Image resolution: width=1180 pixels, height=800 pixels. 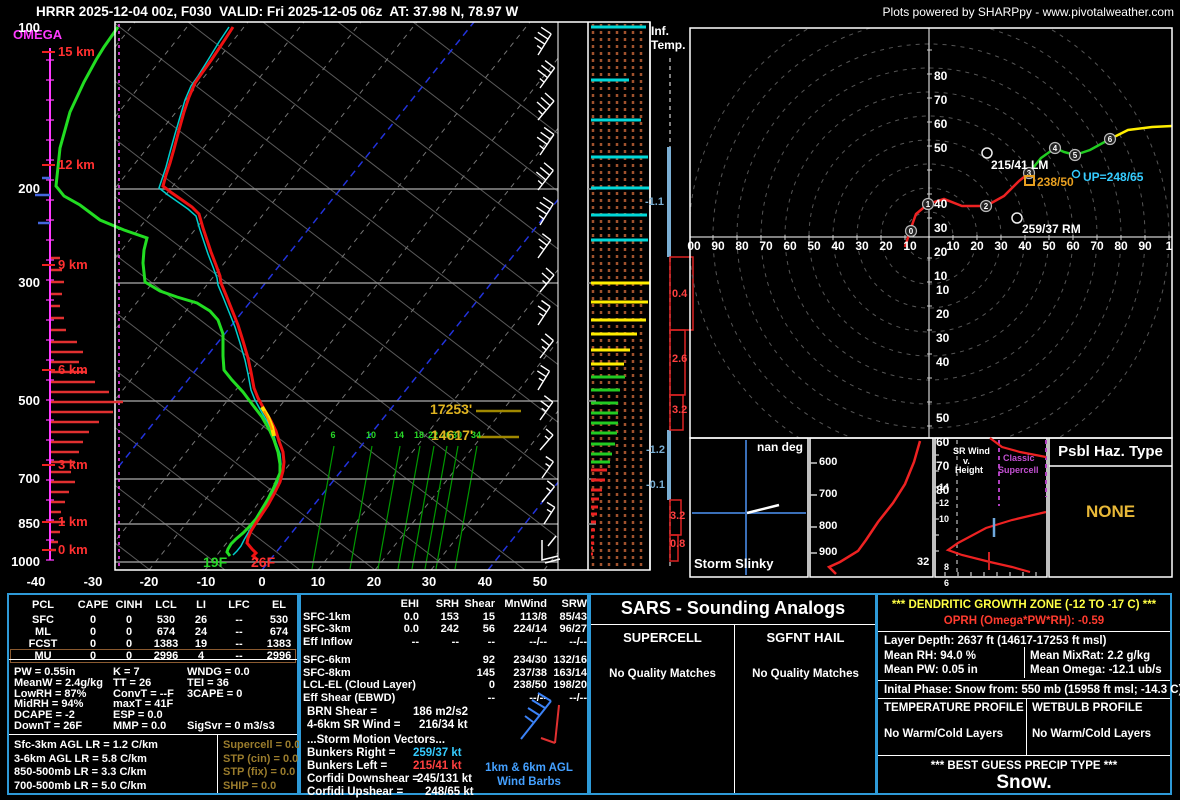 I want to click on corfidi-up-label: UP=248/65, so click(x=1113, y=177).